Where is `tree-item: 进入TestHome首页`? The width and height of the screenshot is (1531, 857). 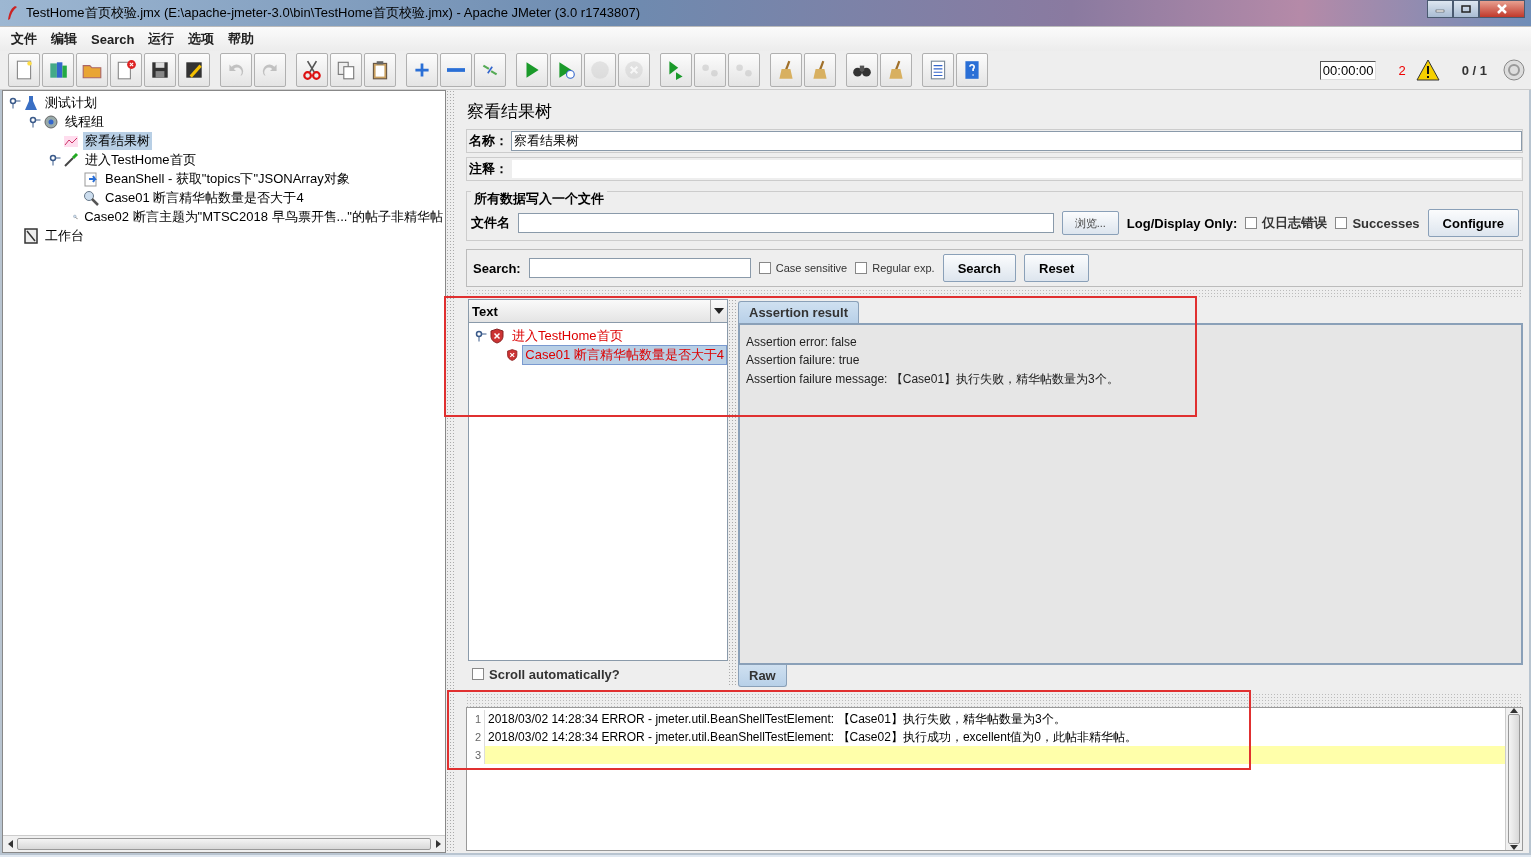
tree-item: 进入TestHome首页 is located at coordinates (140, 159).